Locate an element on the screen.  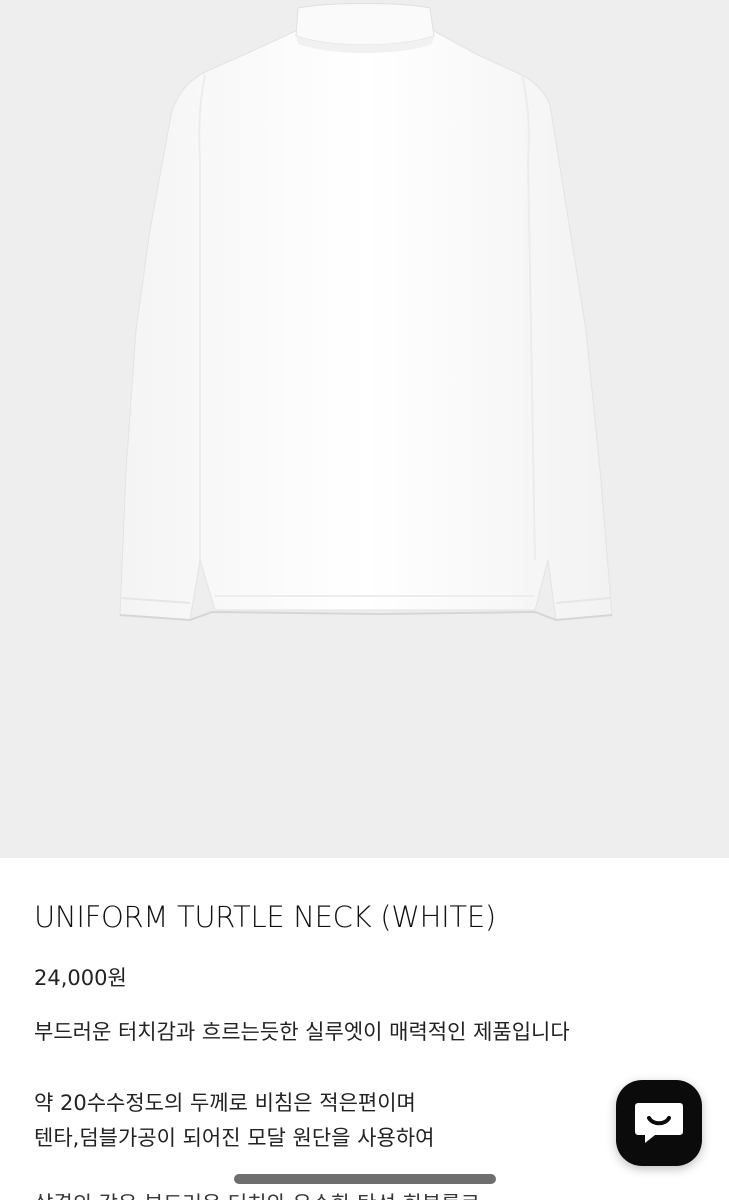
product-price: 24,000원 is located at coordinates (80, 978).